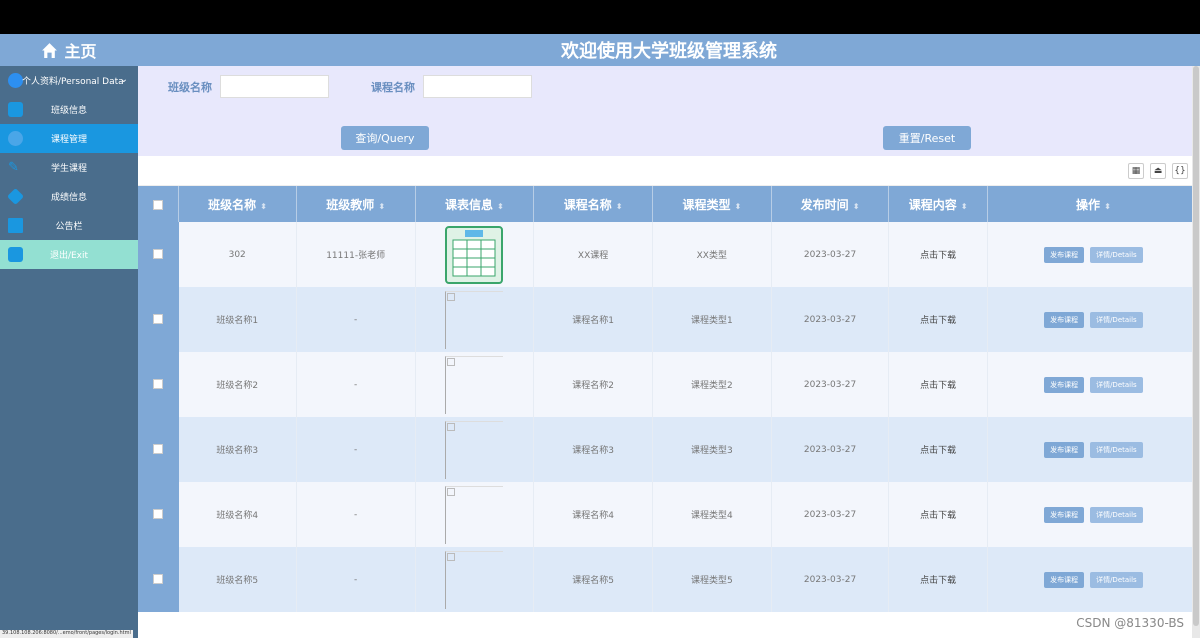 This screenshot has height=638, width=1200. What do you see at coordinates (593, 204) in the screenshot?
I see `column-header: 课程名称 ⬍` at bounding box center [593, 204].